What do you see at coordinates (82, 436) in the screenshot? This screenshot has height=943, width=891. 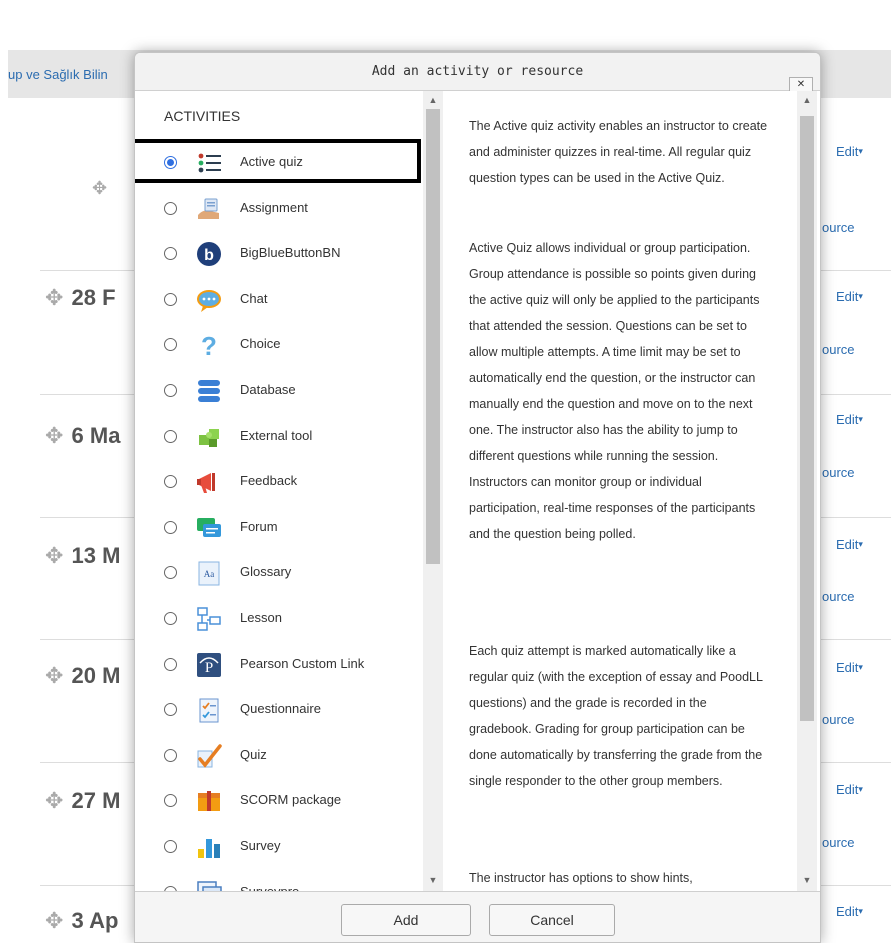 I see `section-title: ✥ 6 Ma` at bounding box center [82, 436].